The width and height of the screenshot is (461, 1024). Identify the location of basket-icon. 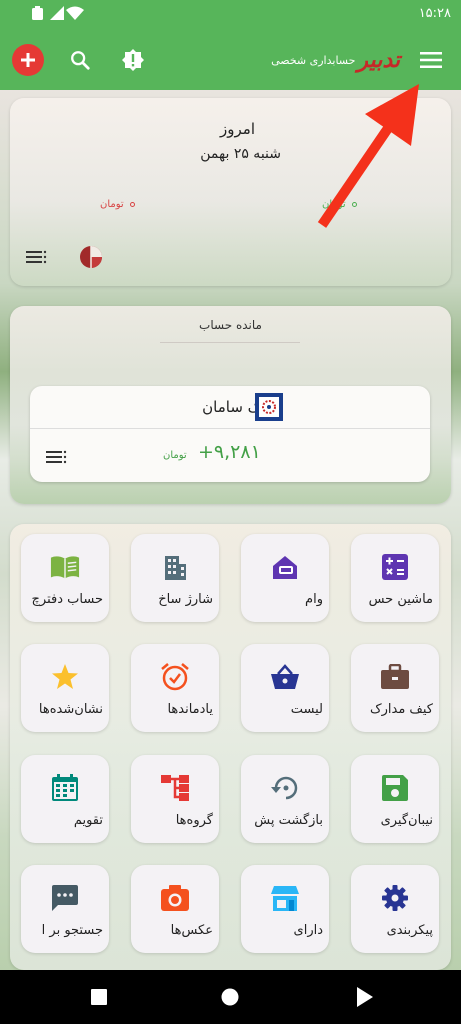
(285, 677).